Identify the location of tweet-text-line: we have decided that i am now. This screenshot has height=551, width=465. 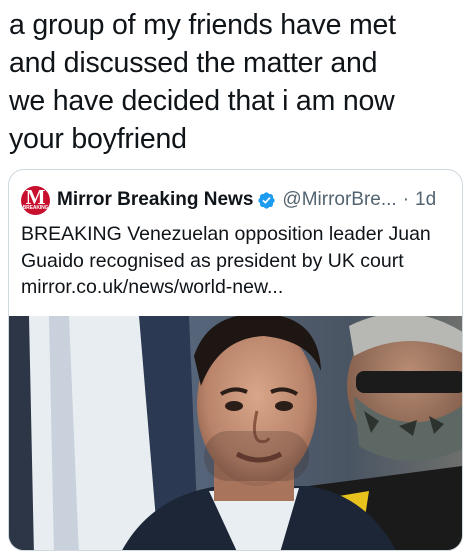
(202, 101).